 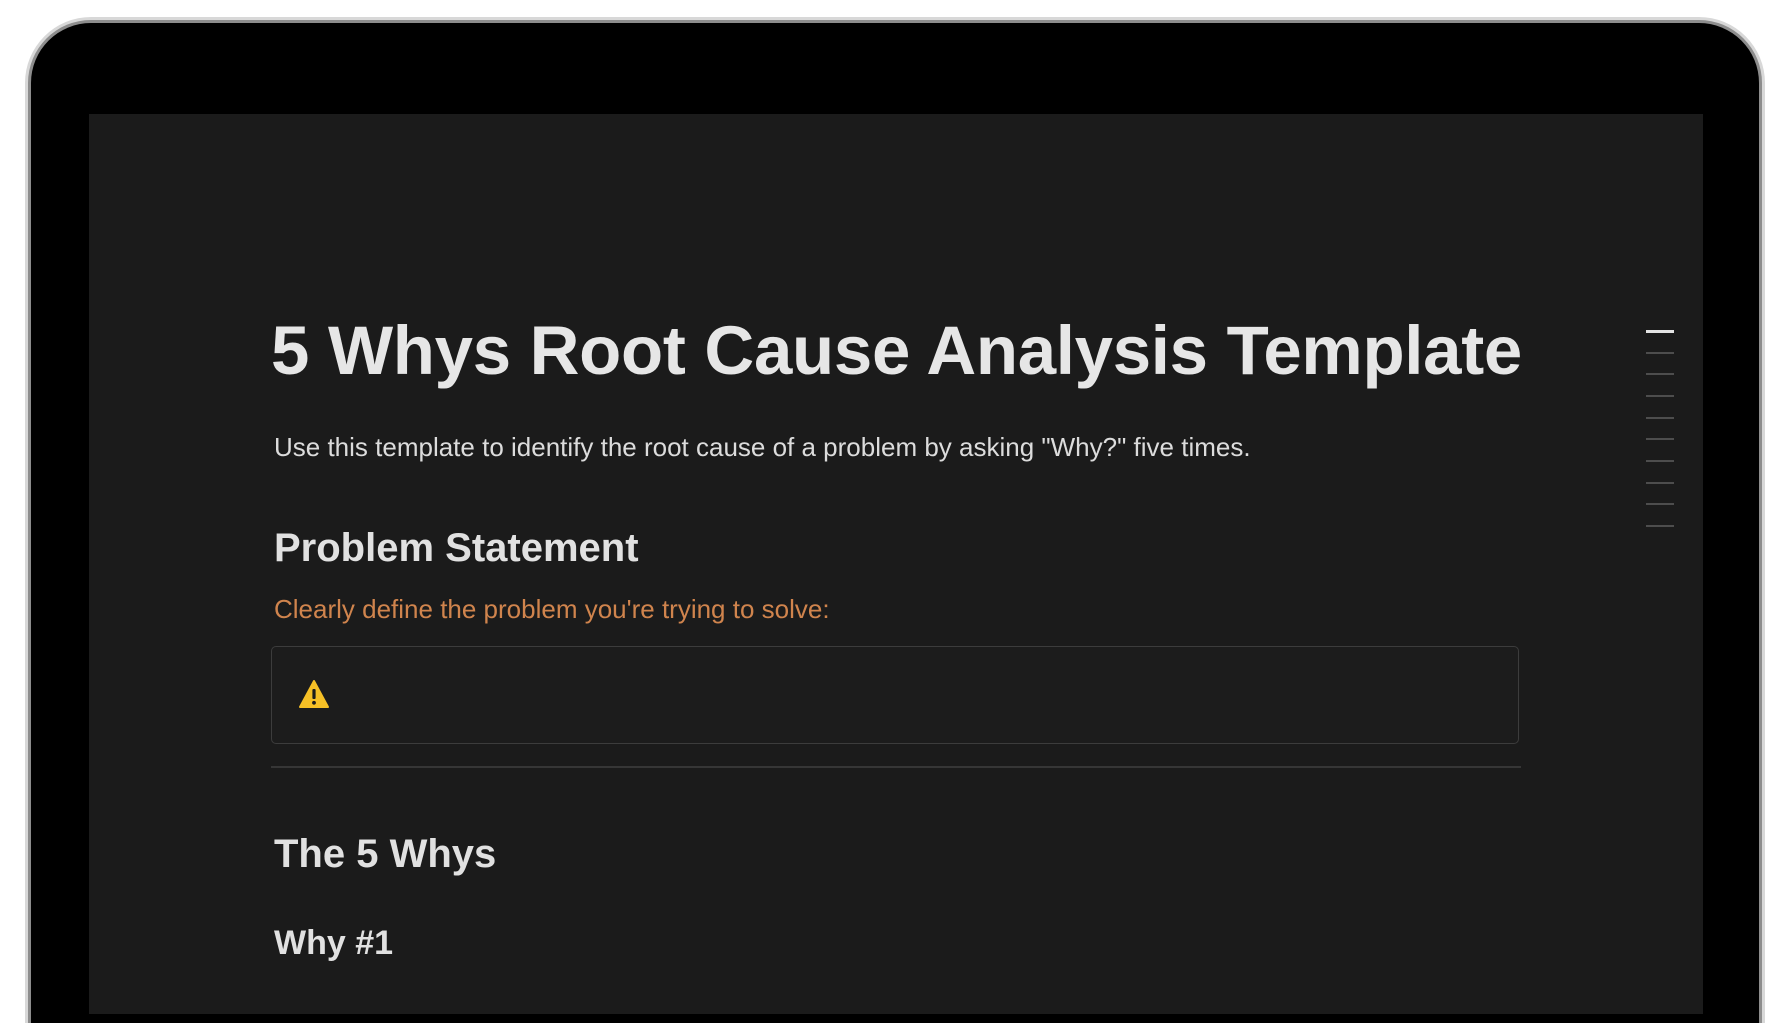 I want to click on page-title: 5 Whys Root Cause Analysis Template, so click(x=896, y=350).